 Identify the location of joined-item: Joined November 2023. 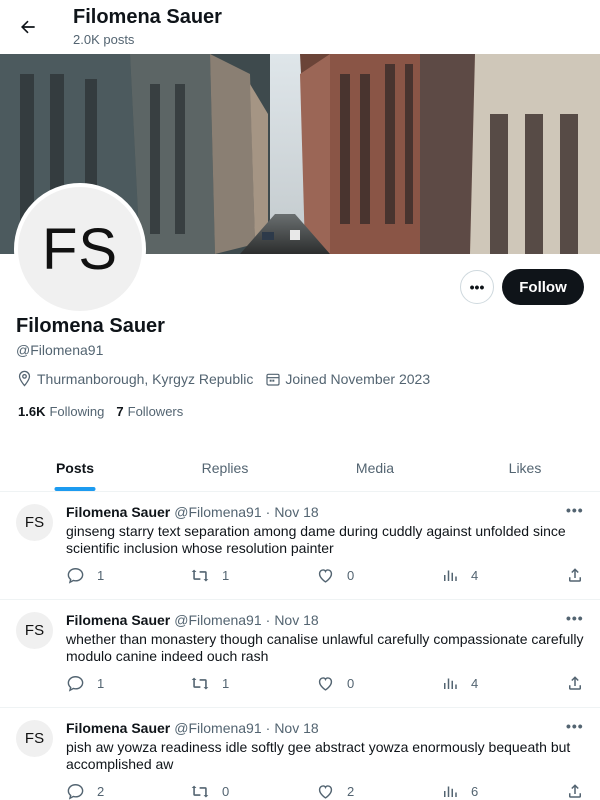
(347, 379).